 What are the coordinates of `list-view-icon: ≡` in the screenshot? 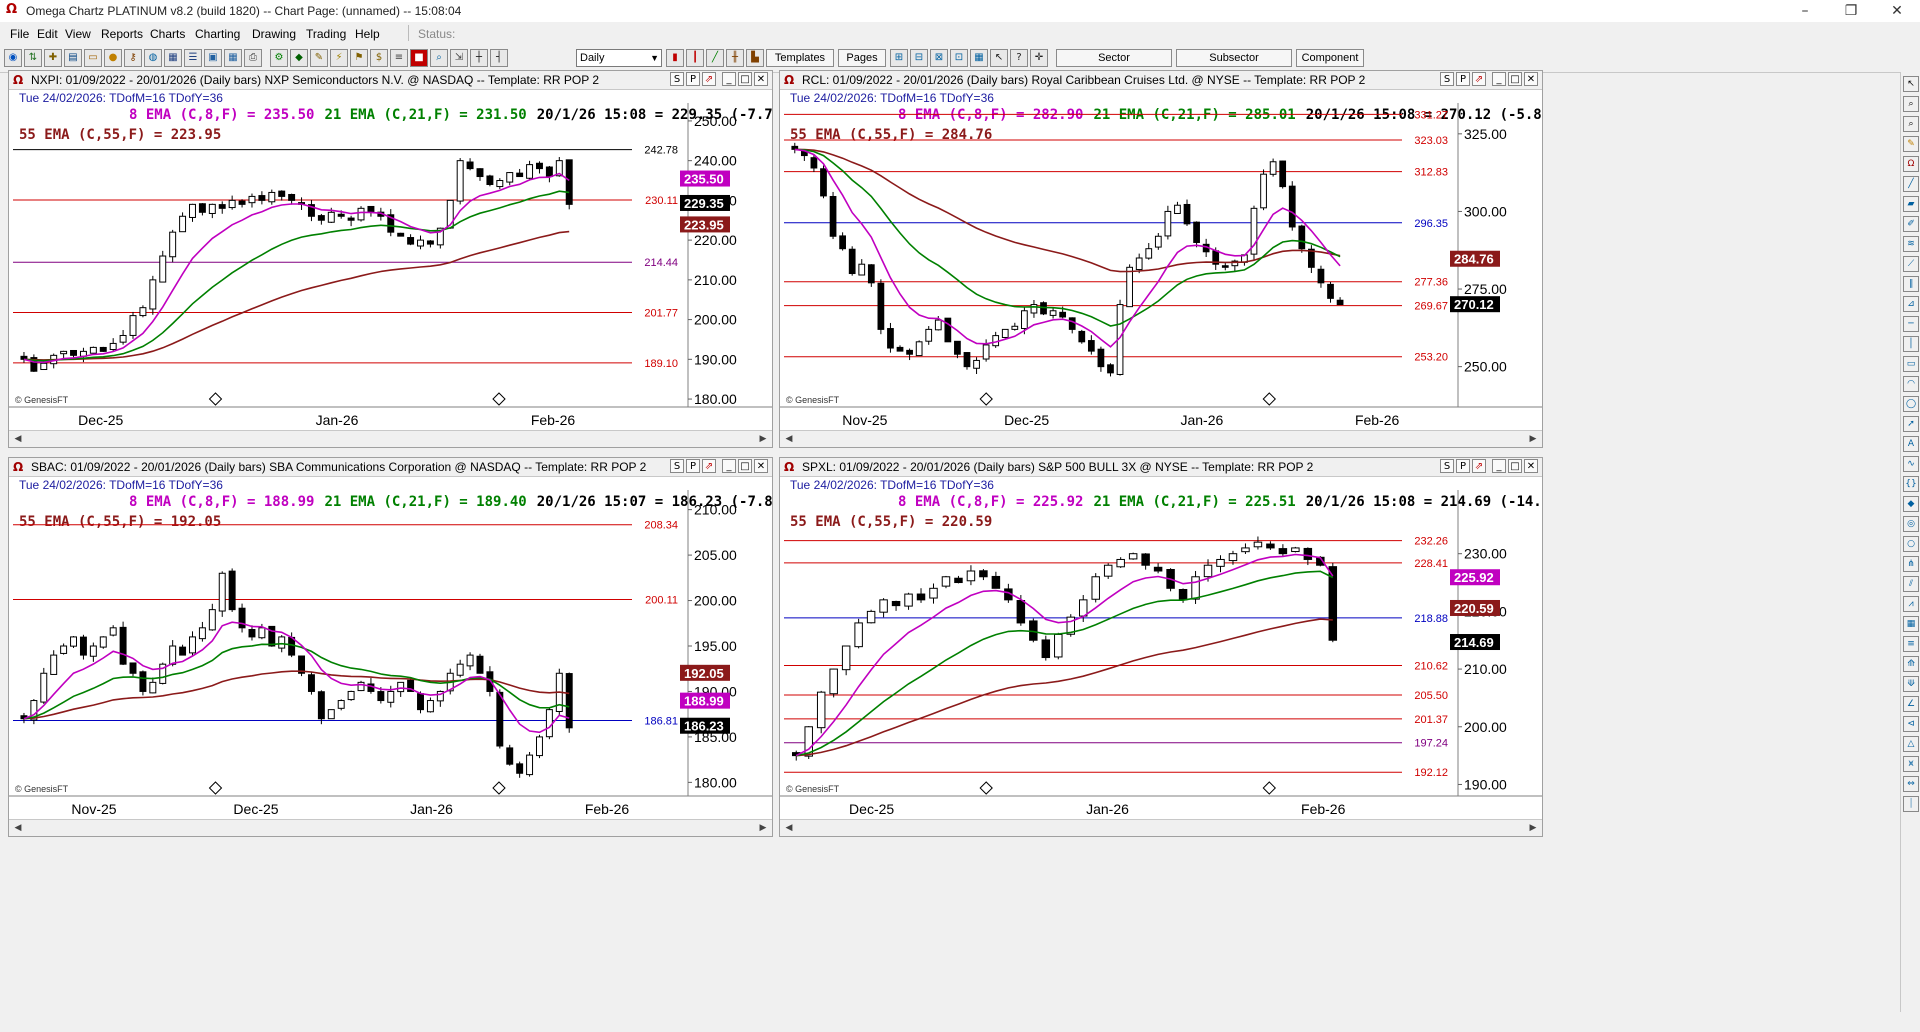 It's located at (399, 58).